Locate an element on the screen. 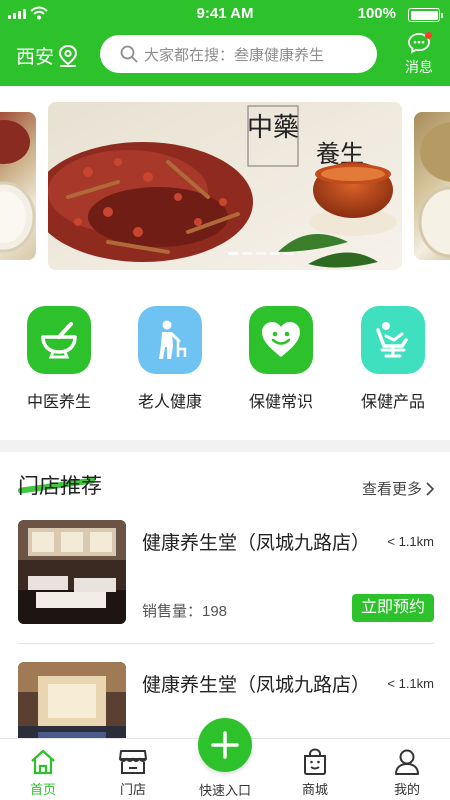 Image resolution: width=450 pixels, height=800 pixels. tab-label: 商城 is located at coordinates (314, 789).